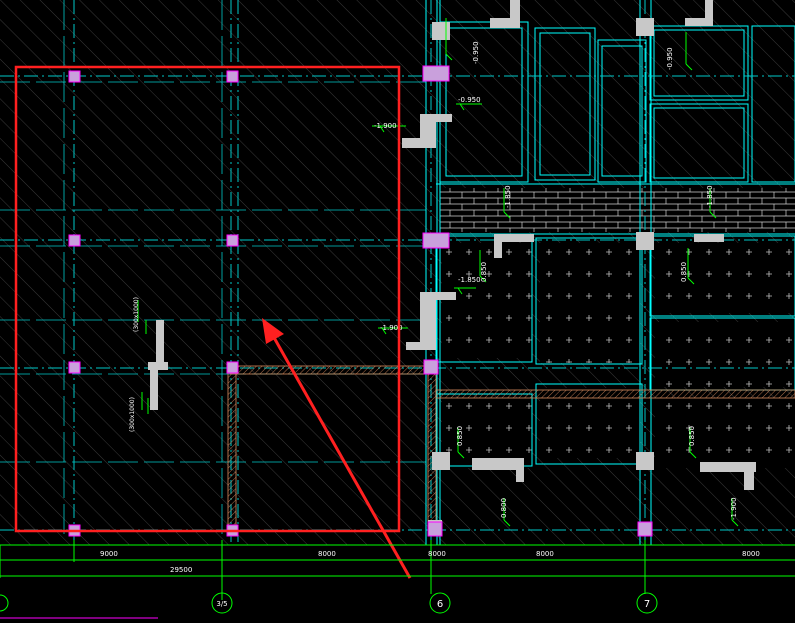  I want to click on dimension-total: 29500, so click(181, 570).